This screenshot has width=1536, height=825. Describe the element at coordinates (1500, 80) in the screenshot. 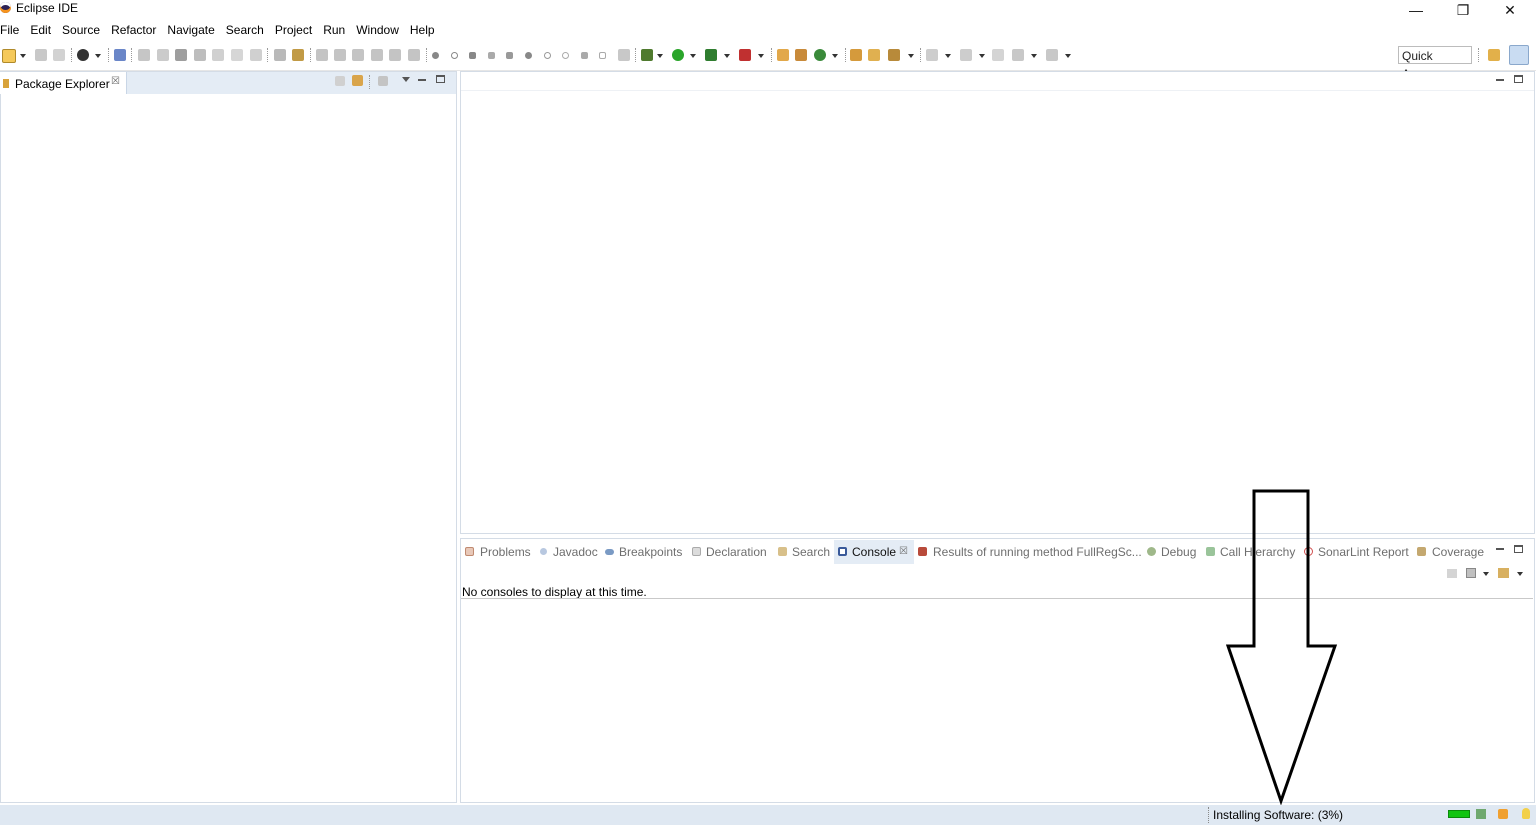

I see `minimize-editor-icon` at that location.